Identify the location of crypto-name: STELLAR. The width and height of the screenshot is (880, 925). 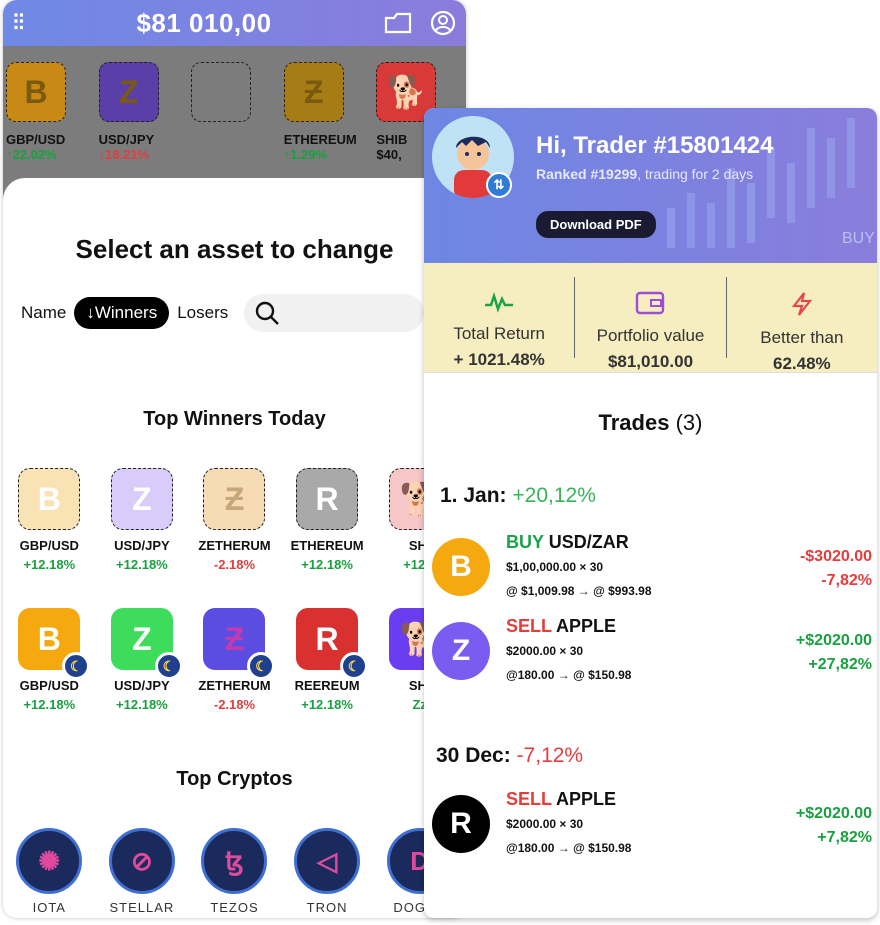
(142, 907).